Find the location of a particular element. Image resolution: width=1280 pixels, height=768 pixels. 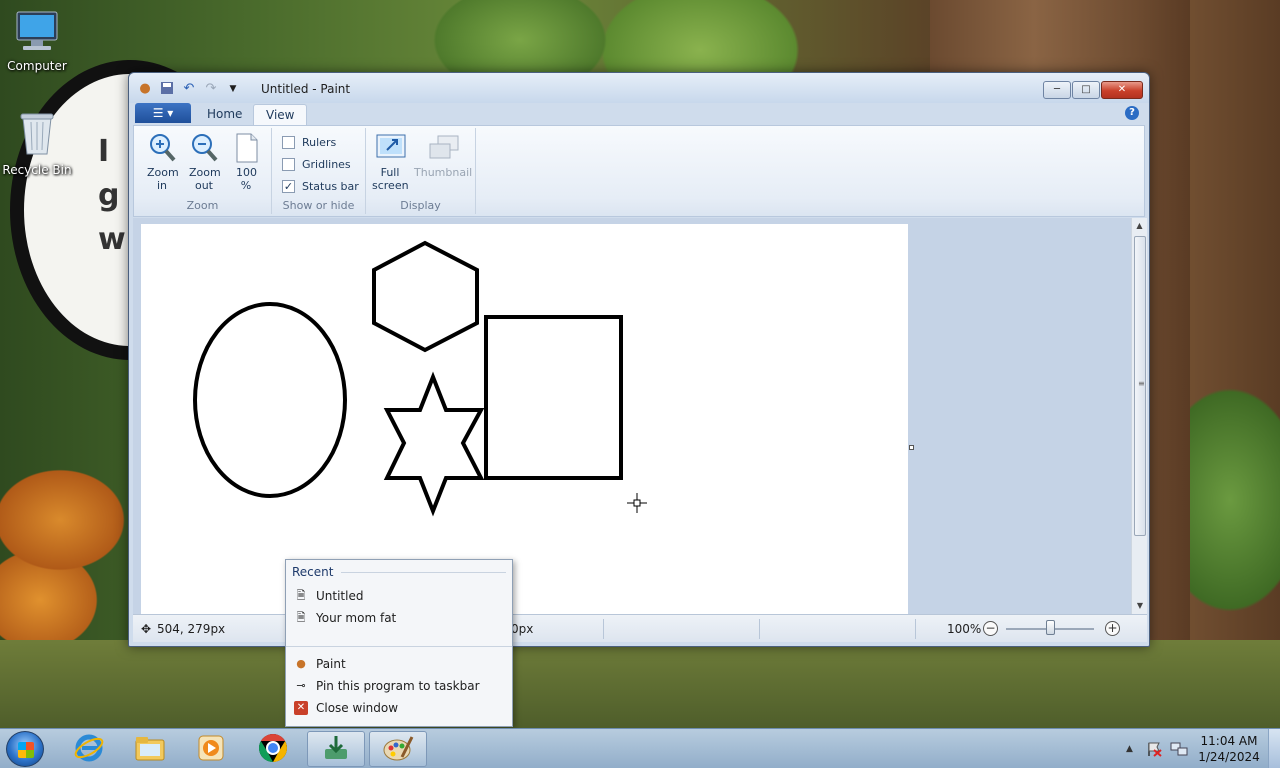

taskbar-download is located at coordinates (336, 749).